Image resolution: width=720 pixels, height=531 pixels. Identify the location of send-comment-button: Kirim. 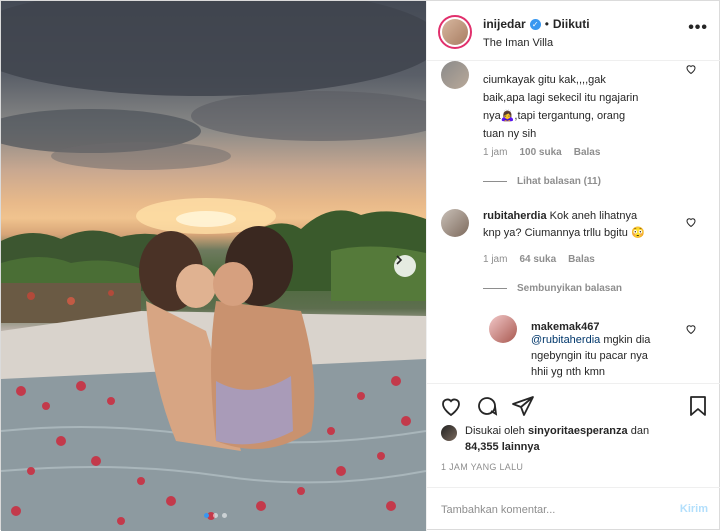
(694, 509).